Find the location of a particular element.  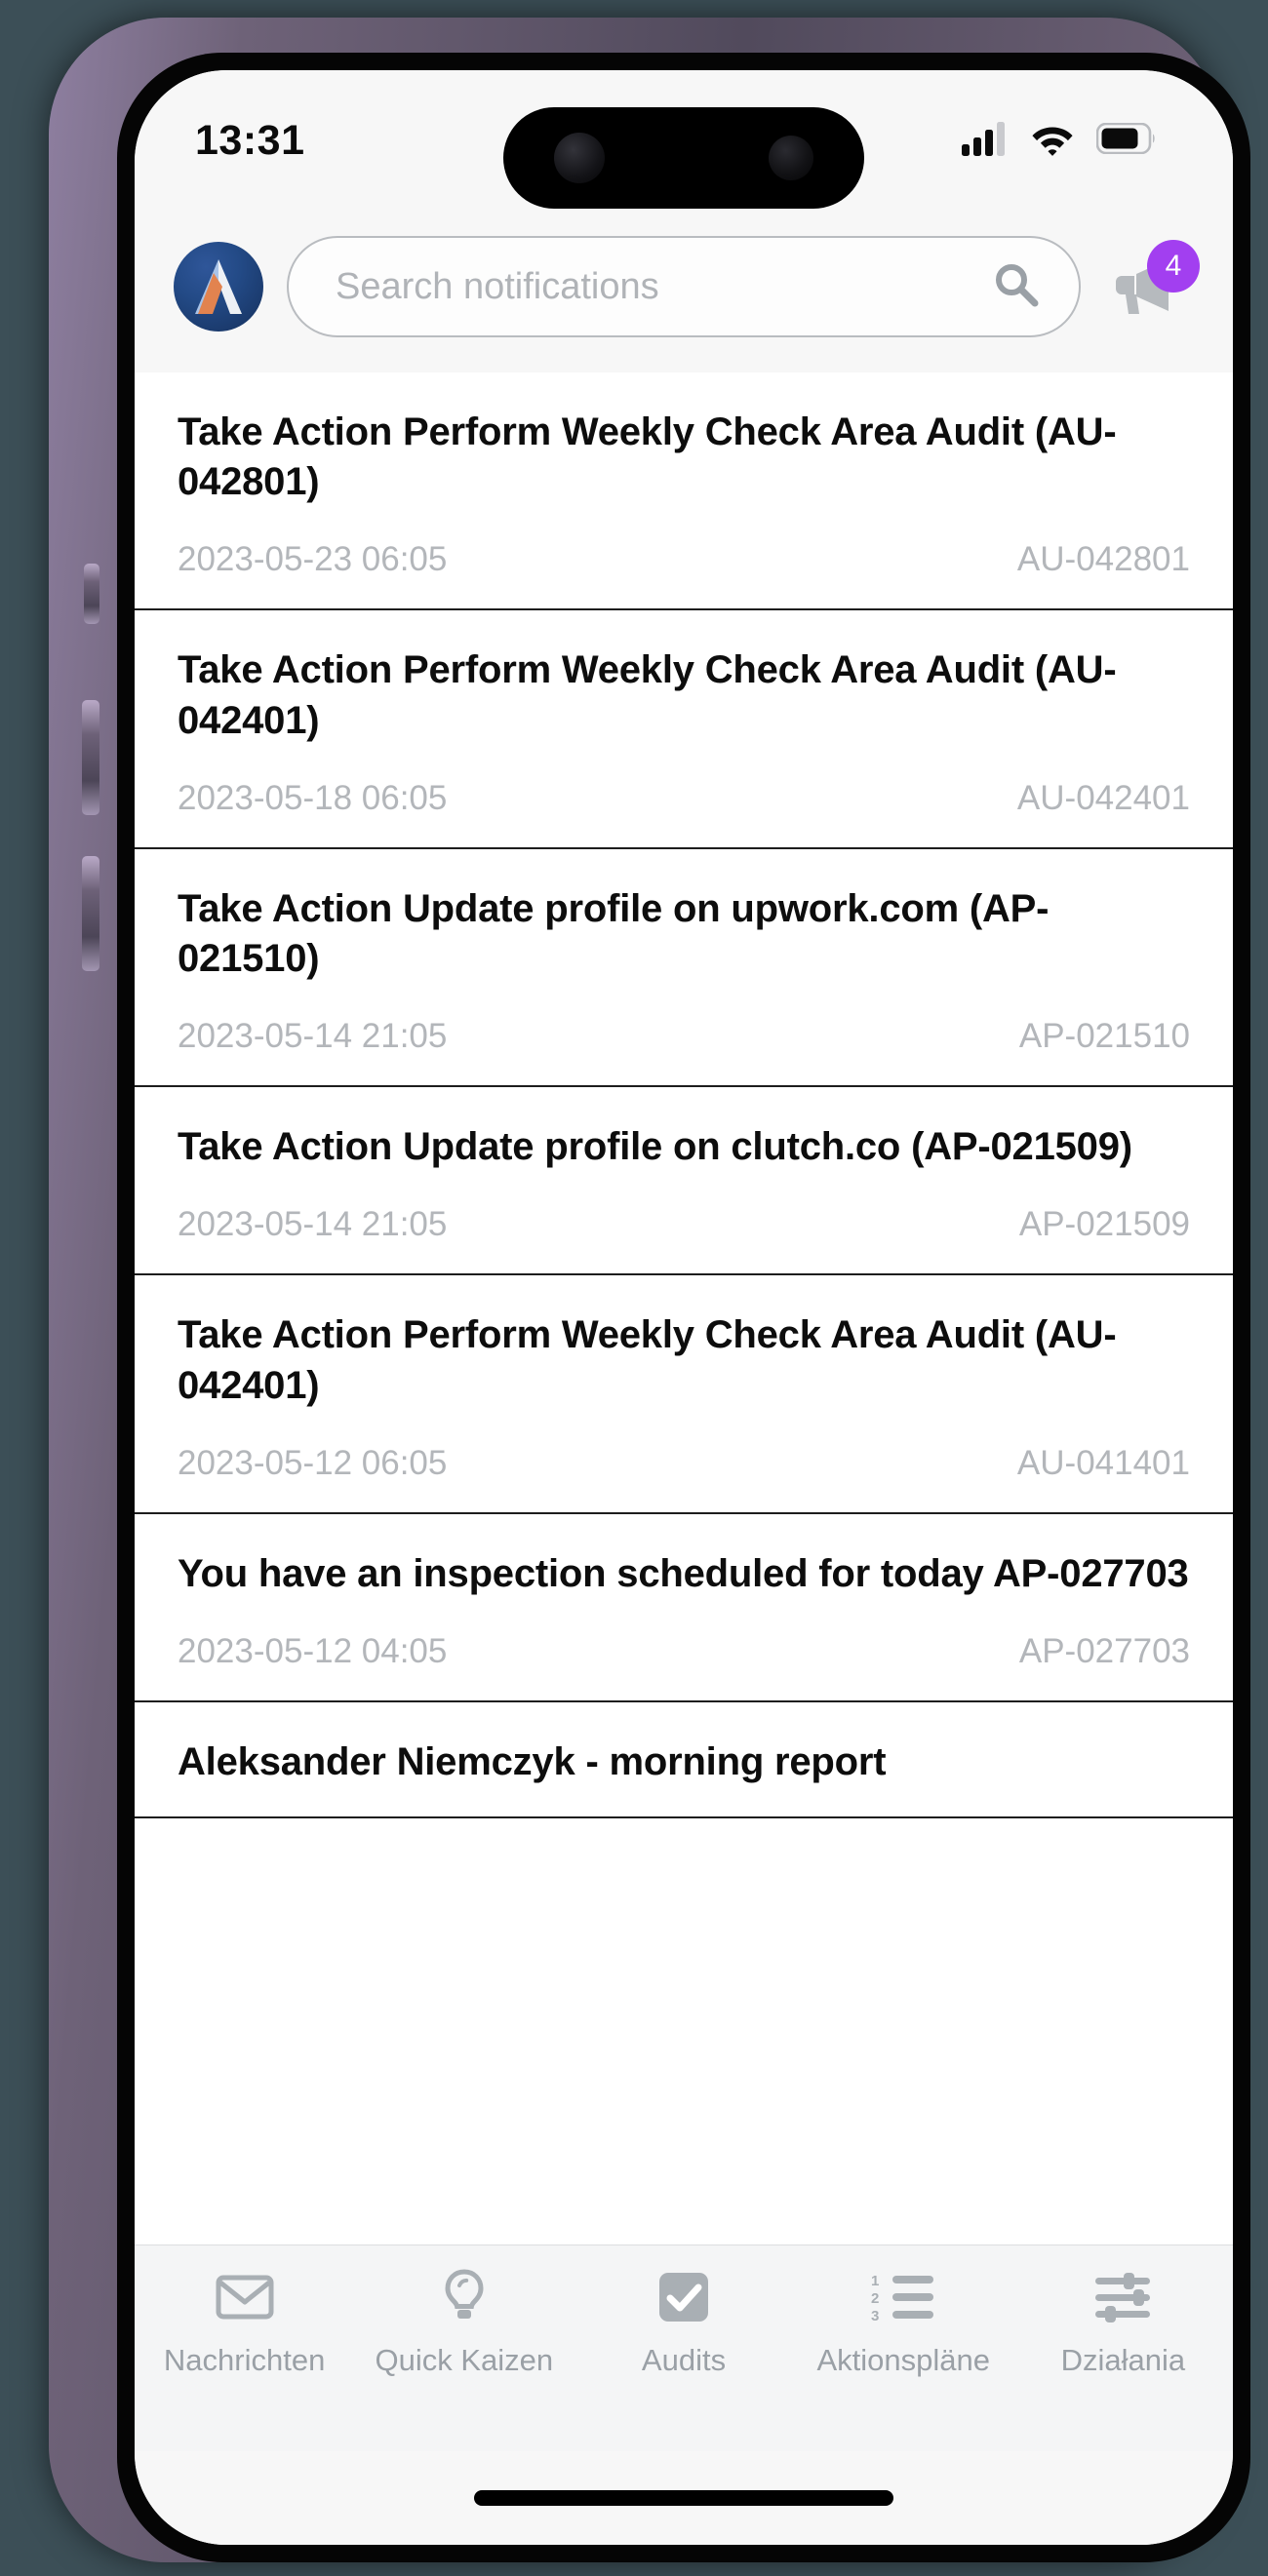

announcements-button: 4 is located at coordinates (1152, 286).